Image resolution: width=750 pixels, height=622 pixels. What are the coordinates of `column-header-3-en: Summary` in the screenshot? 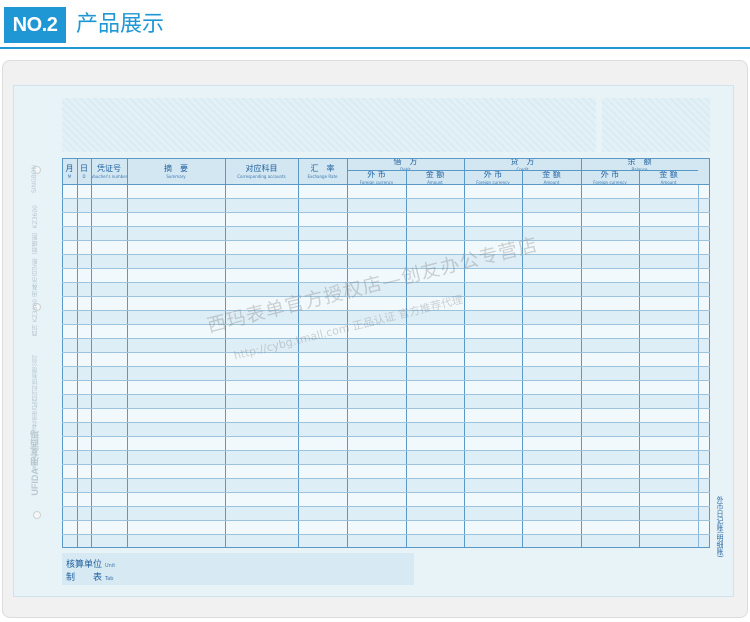 It's located at (176, 176).